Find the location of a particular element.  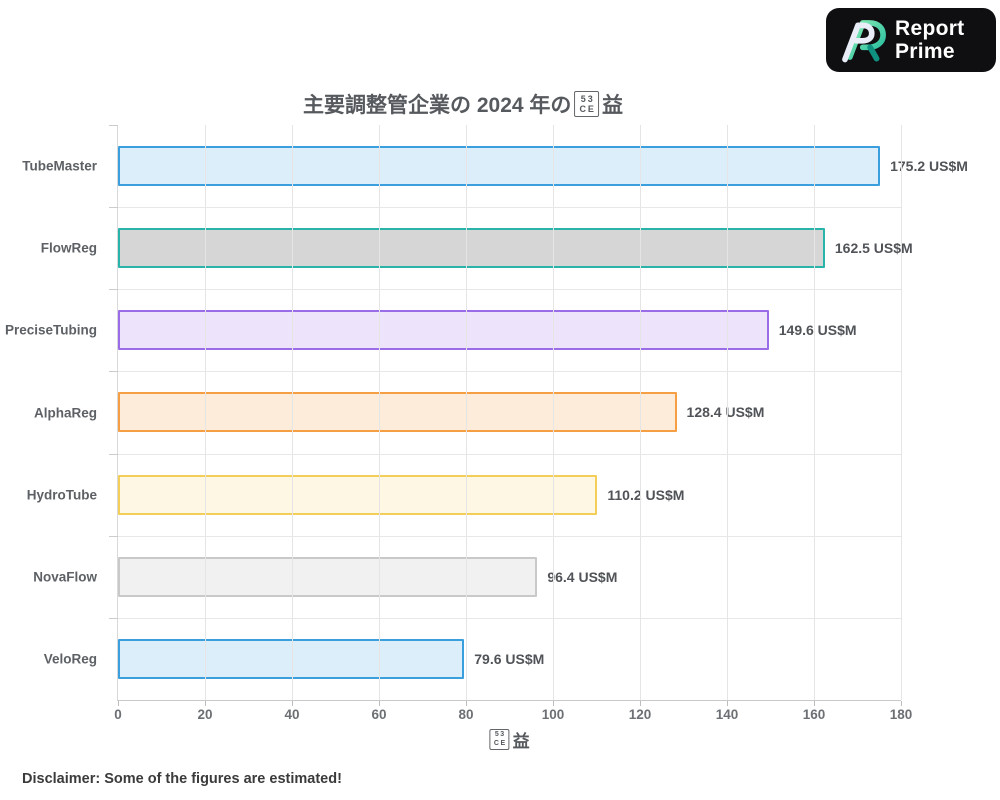

category-label: NovaFlow is located at coordinates (65, 577).